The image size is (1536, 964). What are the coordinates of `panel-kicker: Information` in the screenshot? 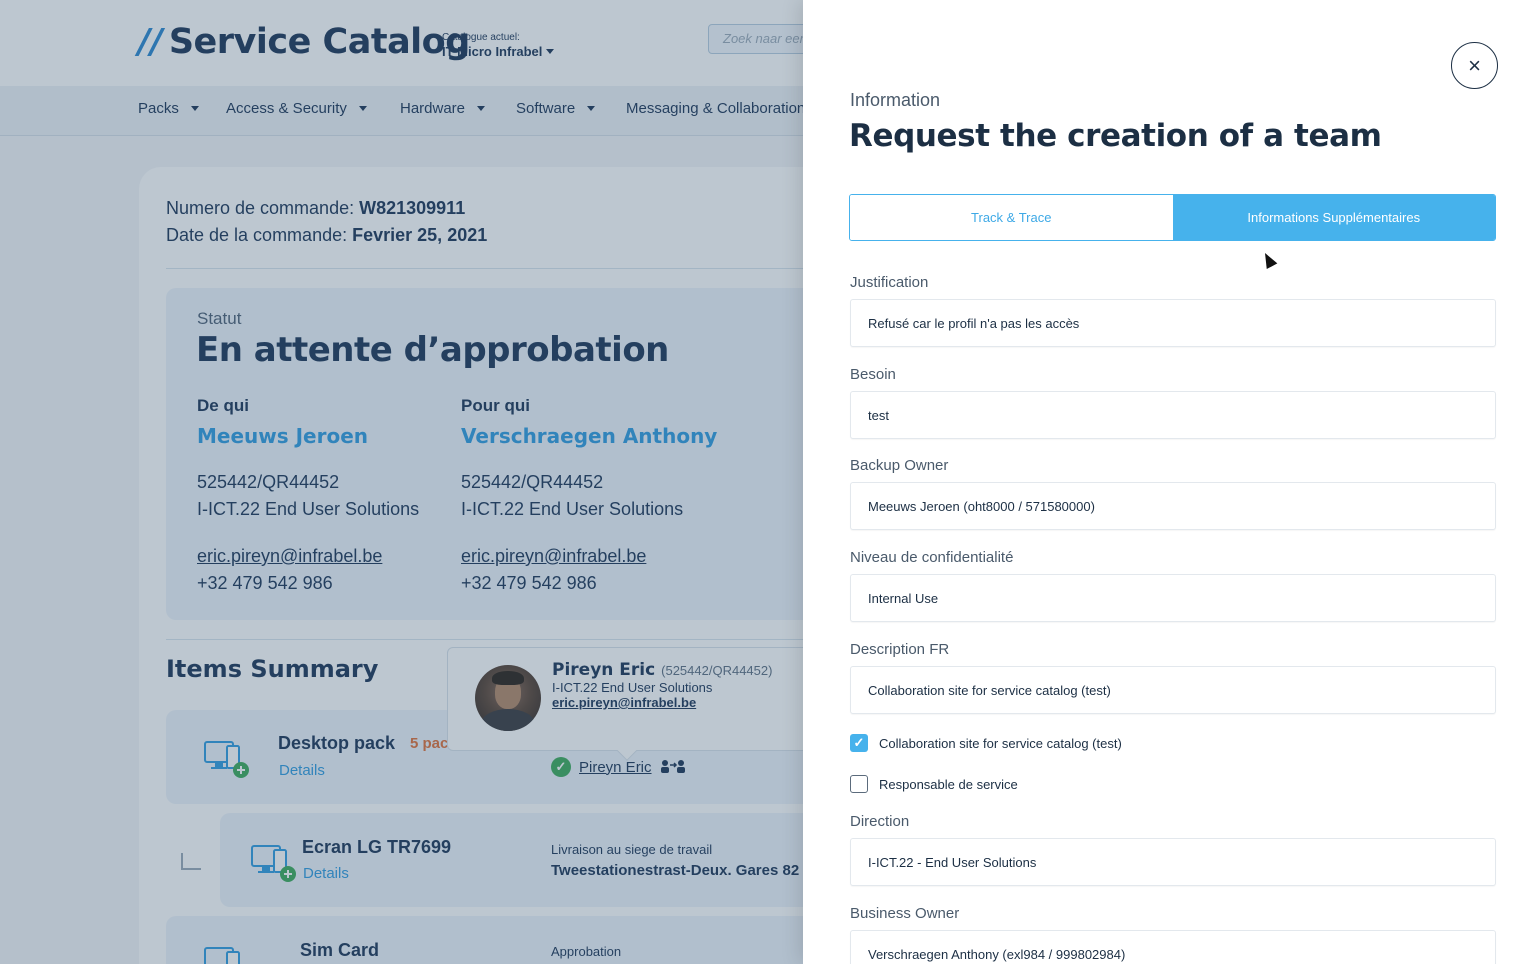 It's located at (895, 100).